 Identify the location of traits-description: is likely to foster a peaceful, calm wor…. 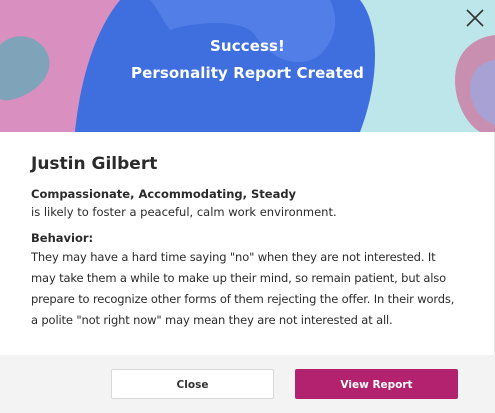
(184, 212).